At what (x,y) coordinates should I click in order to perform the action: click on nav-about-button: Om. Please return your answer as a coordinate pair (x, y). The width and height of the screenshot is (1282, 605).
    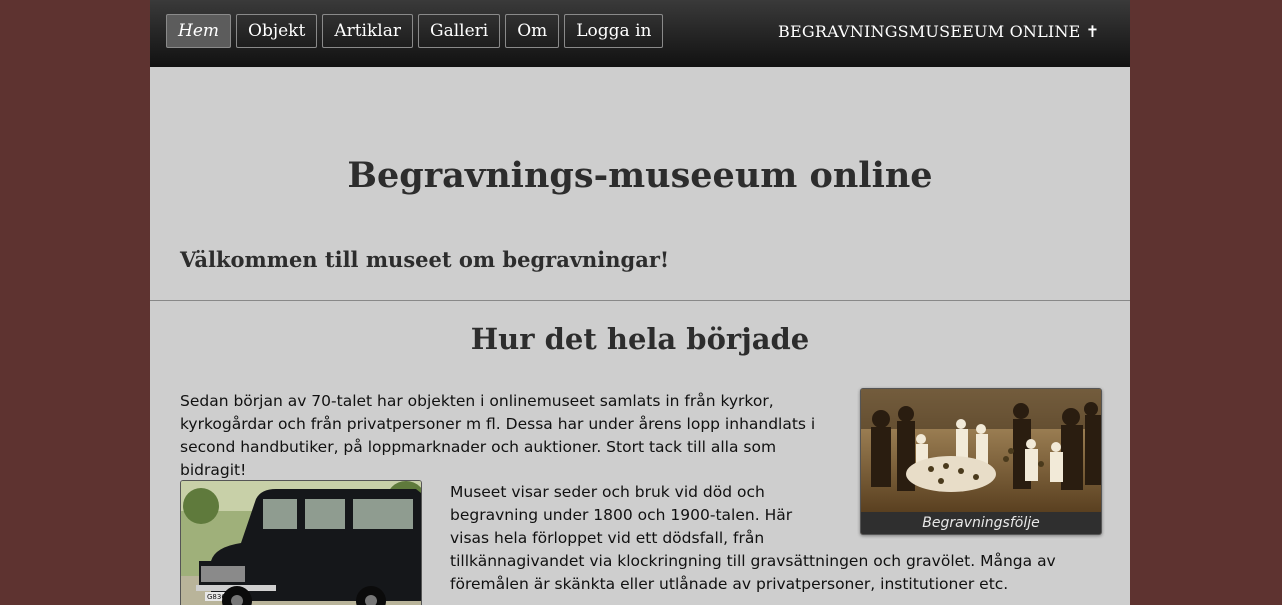
    Looking at the image, I should click on (532, 31).